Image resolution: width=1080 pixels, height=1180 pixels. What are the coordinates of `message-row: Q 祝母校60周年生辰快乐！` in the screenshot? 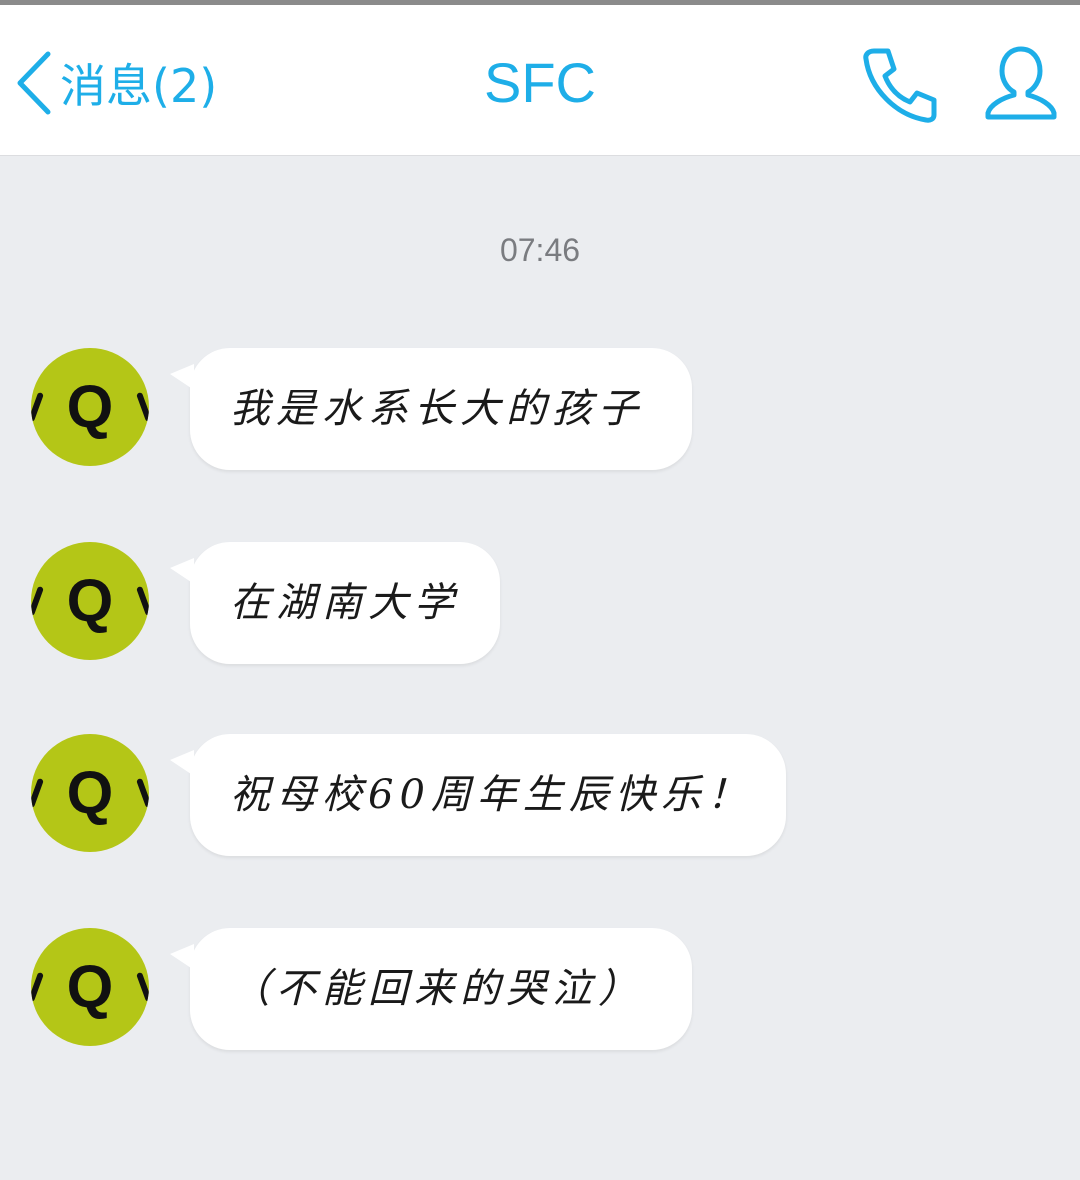 It's located at (540, 799).